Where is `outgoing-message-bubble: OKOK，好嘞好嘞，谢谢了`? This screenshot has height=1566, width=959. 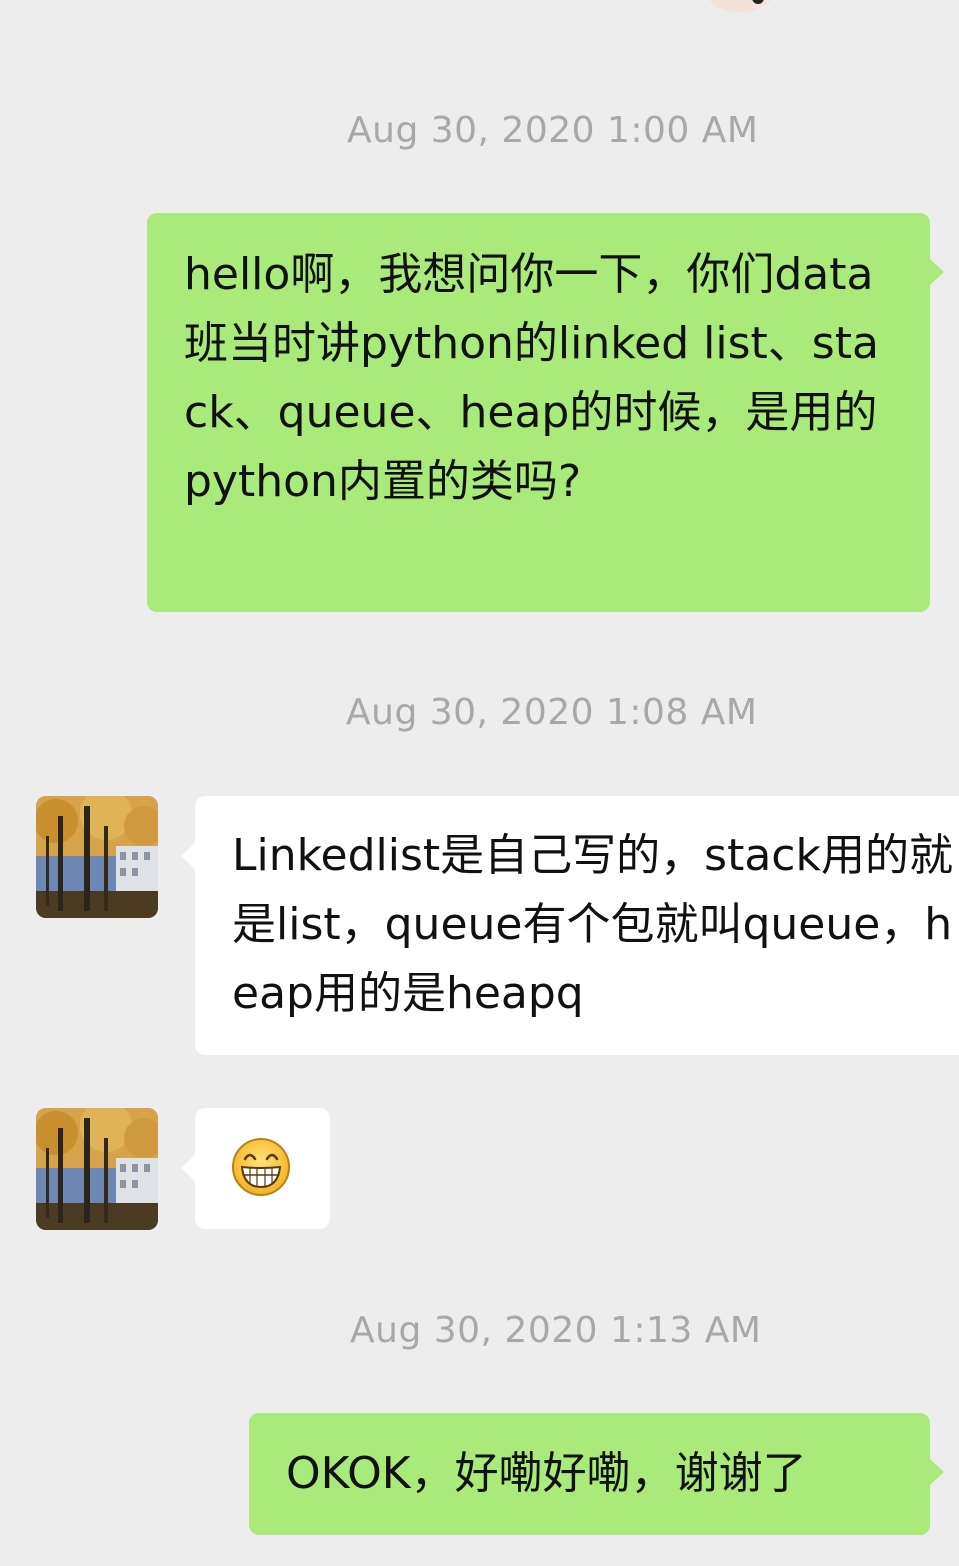 outgoing-message-bubble: OKOK，好嘞好嘞，谢谢了 is located at coordinates (589, 1474).